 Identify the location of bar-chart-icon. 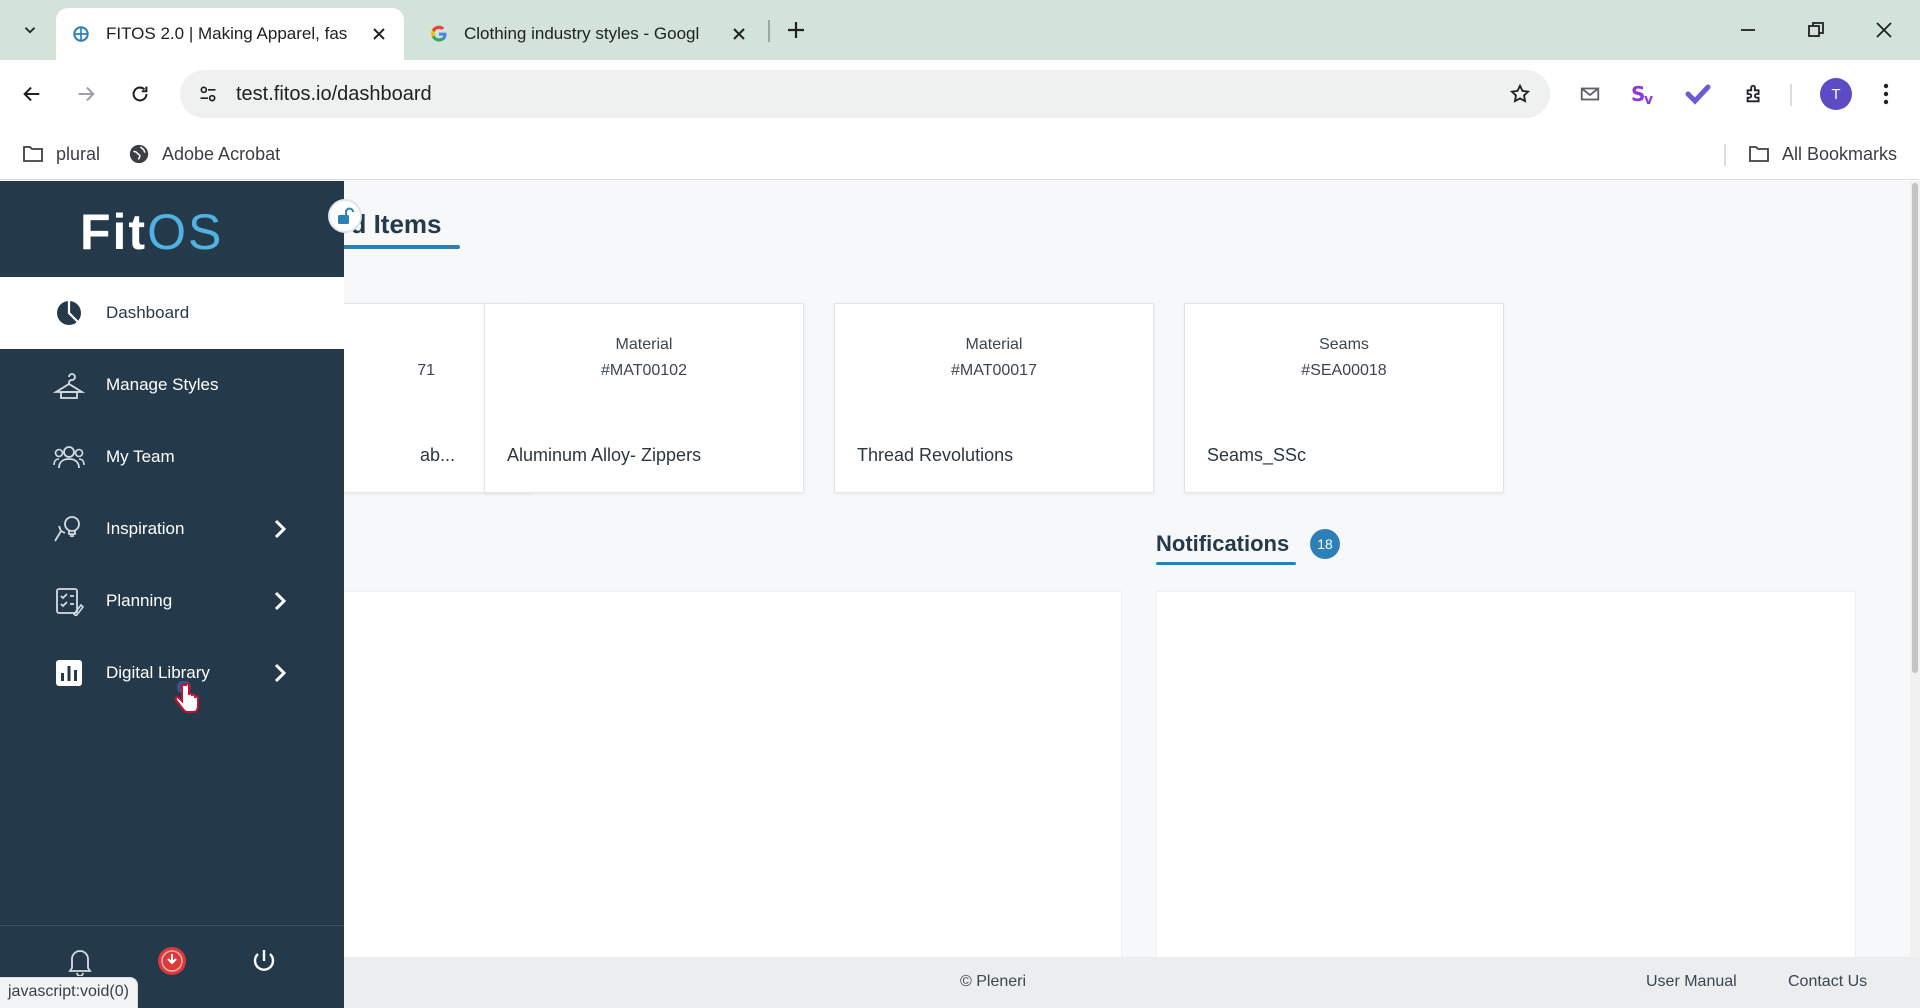
(69, 673).